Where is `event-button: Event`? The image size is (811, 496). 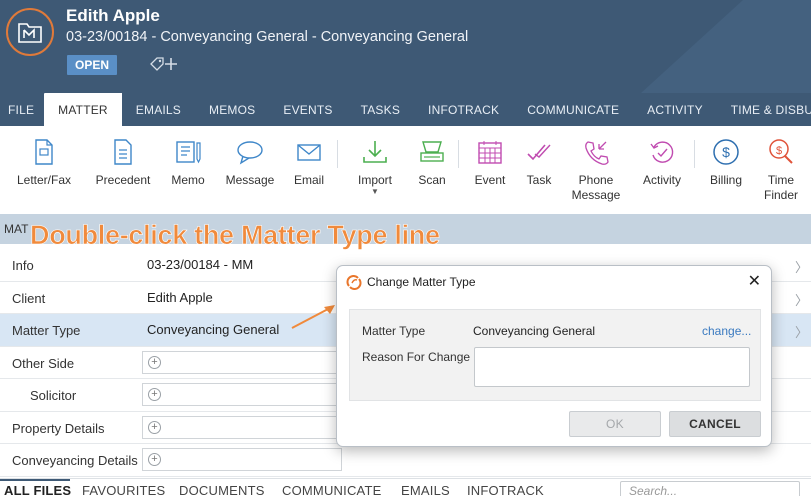
event-button: Event is located at coordinates (490, 161).